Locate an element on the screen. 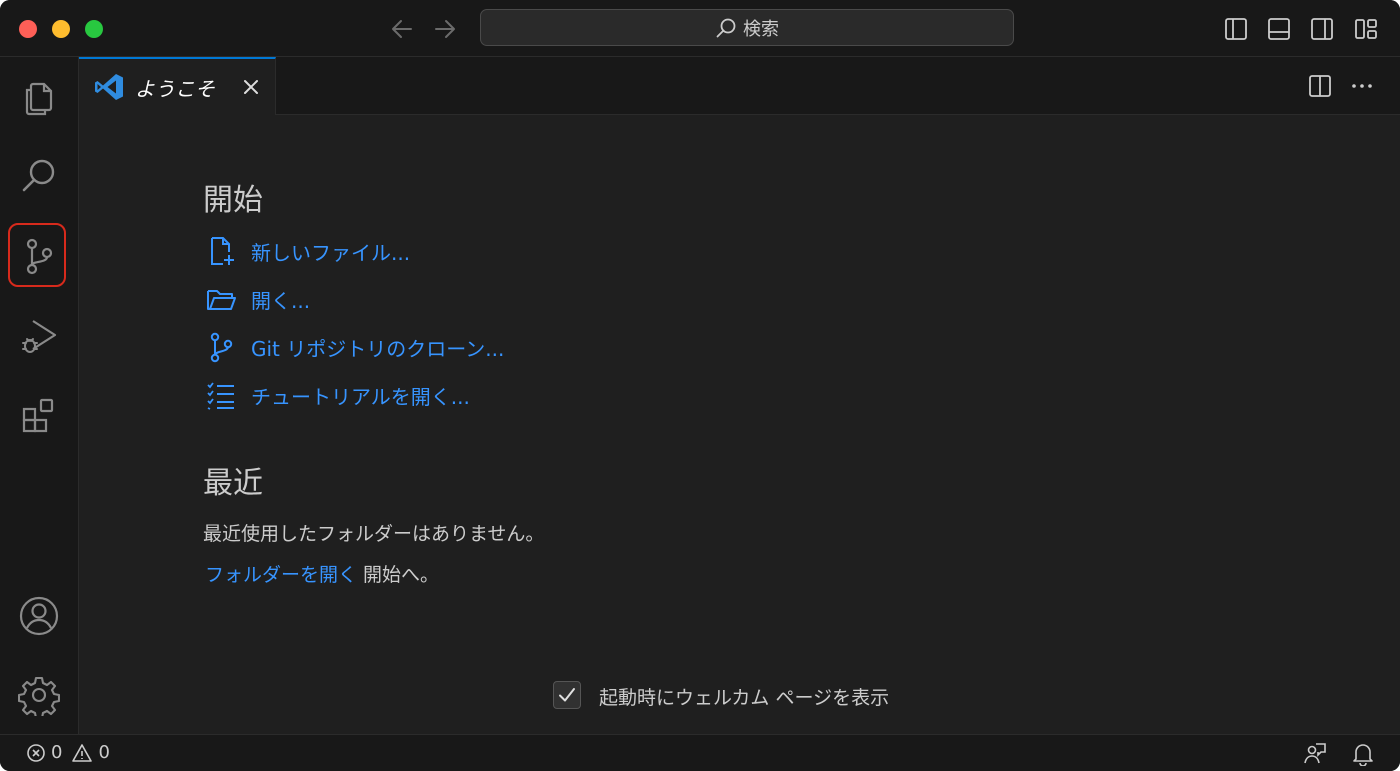 This screenshot has height=771, width=1400. close-window-button is located at coordinates (28, 29).